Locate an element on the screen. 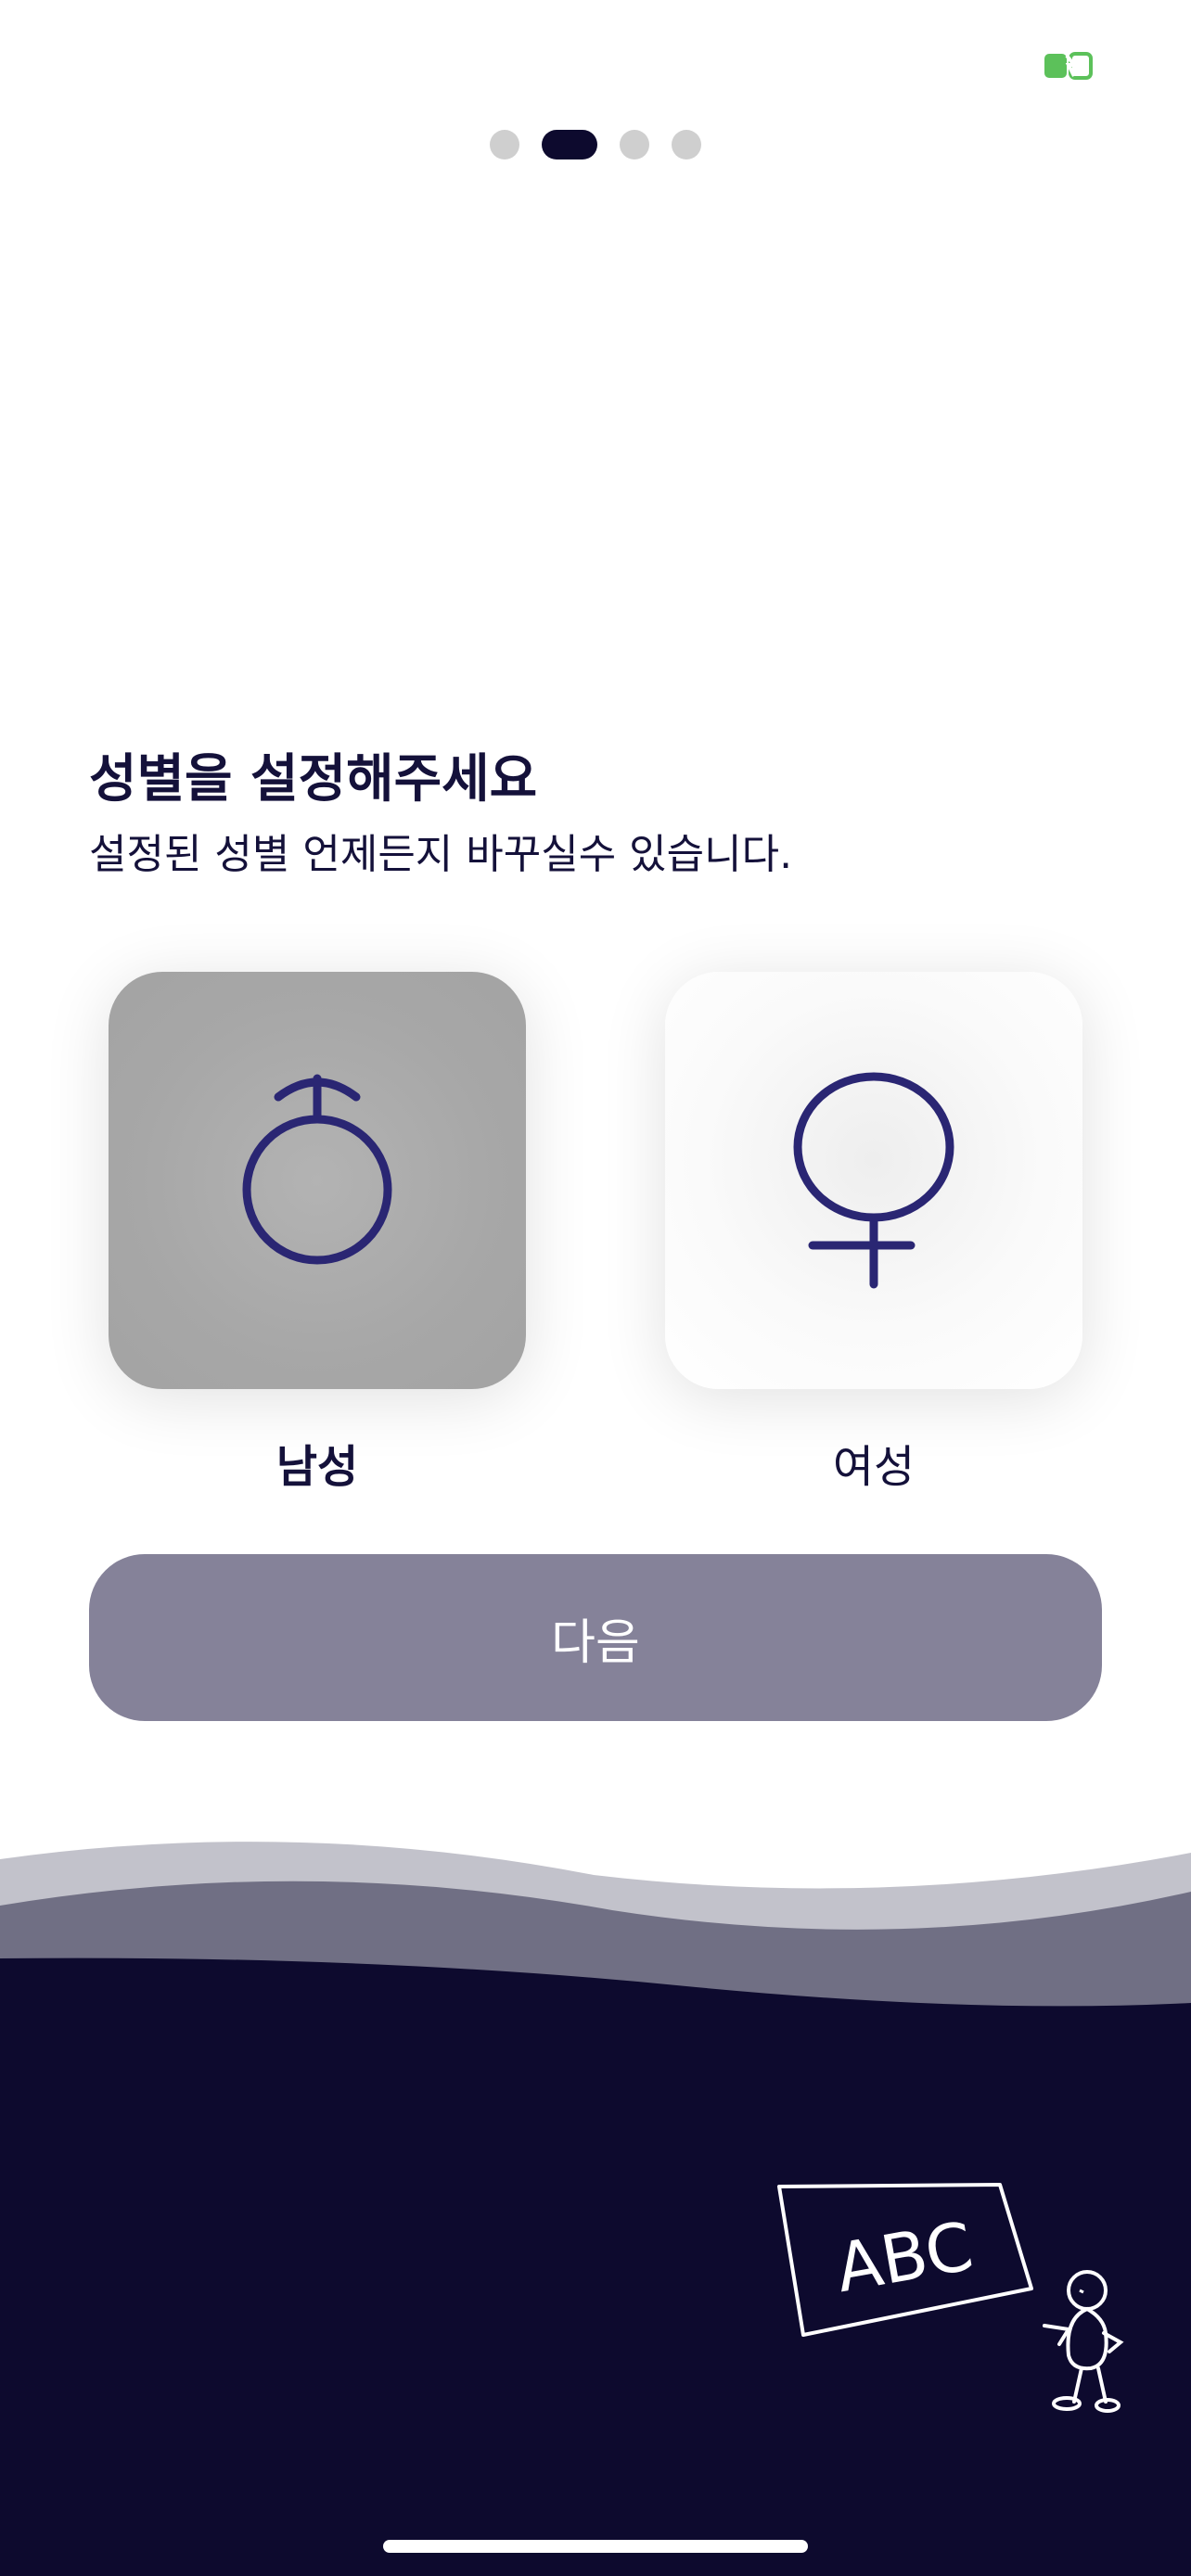 This screenshot has width=1191, height=2576. next-button: 다음 is located at coordinates (595, 1638).